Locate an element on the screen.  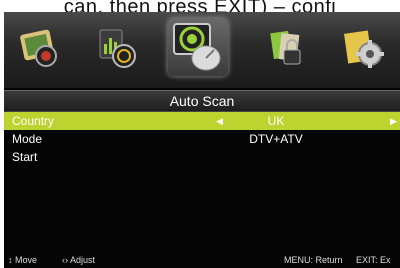
start-label: Start is located at coordinates (25, 157).